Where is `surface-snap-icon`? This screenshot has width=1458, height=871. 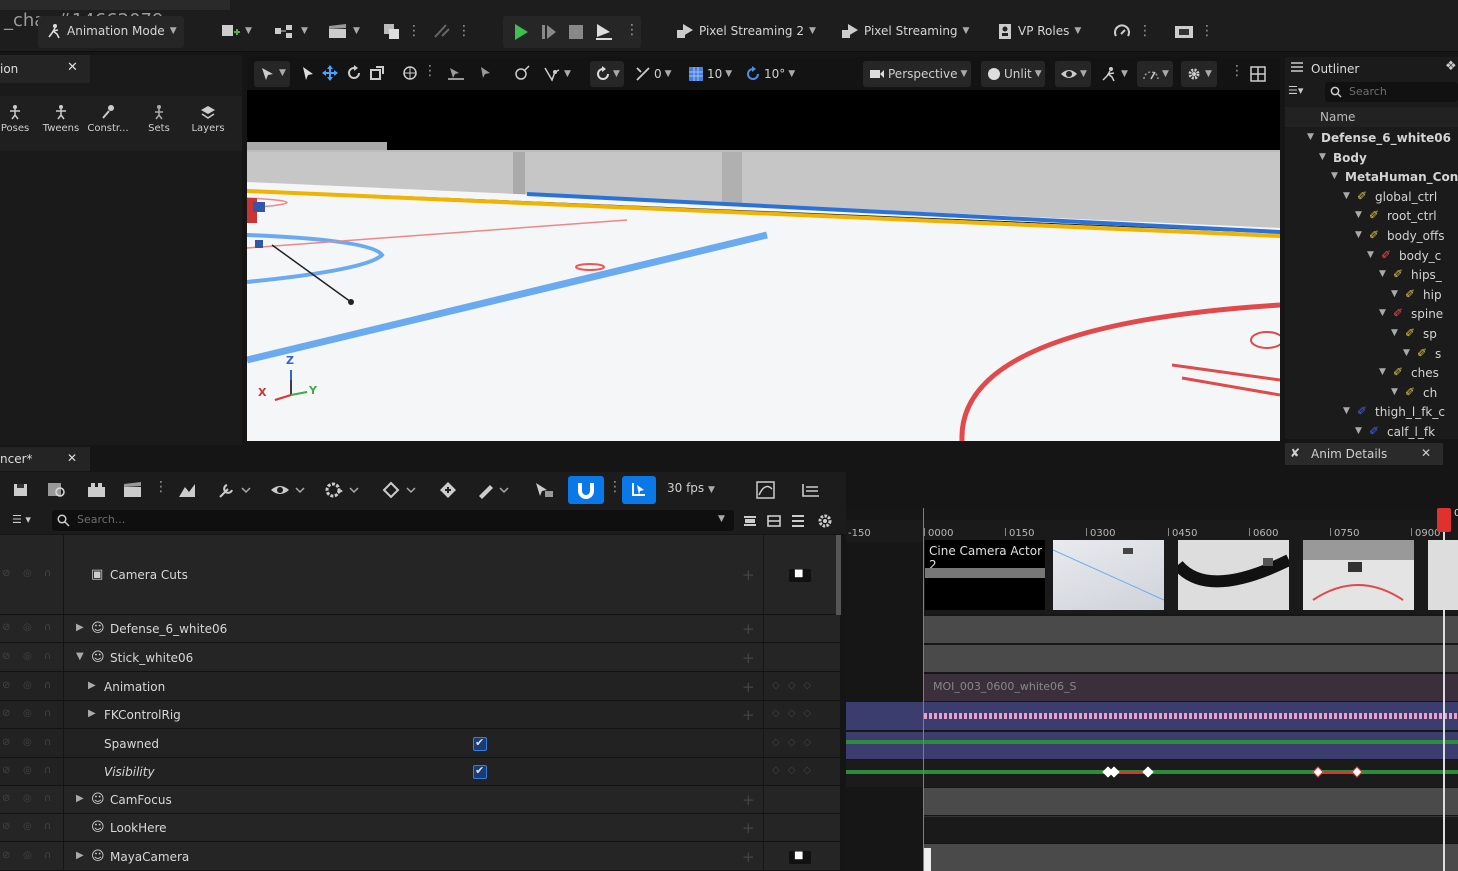 surface-snap-icon is located at coordinates (456, 73).